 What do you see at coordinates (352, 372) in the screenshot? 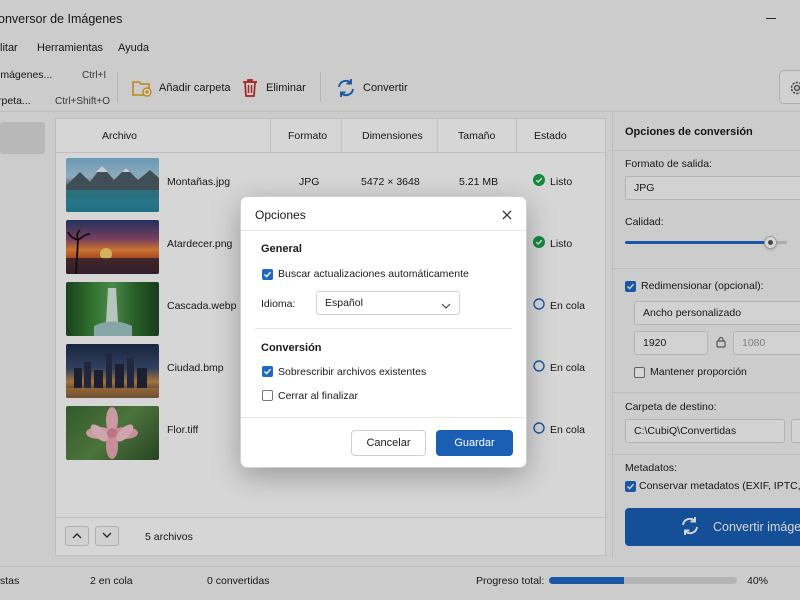
I see `overwrite-label: Sobrescribir archivos existentes` at bounding box center [352, 372].